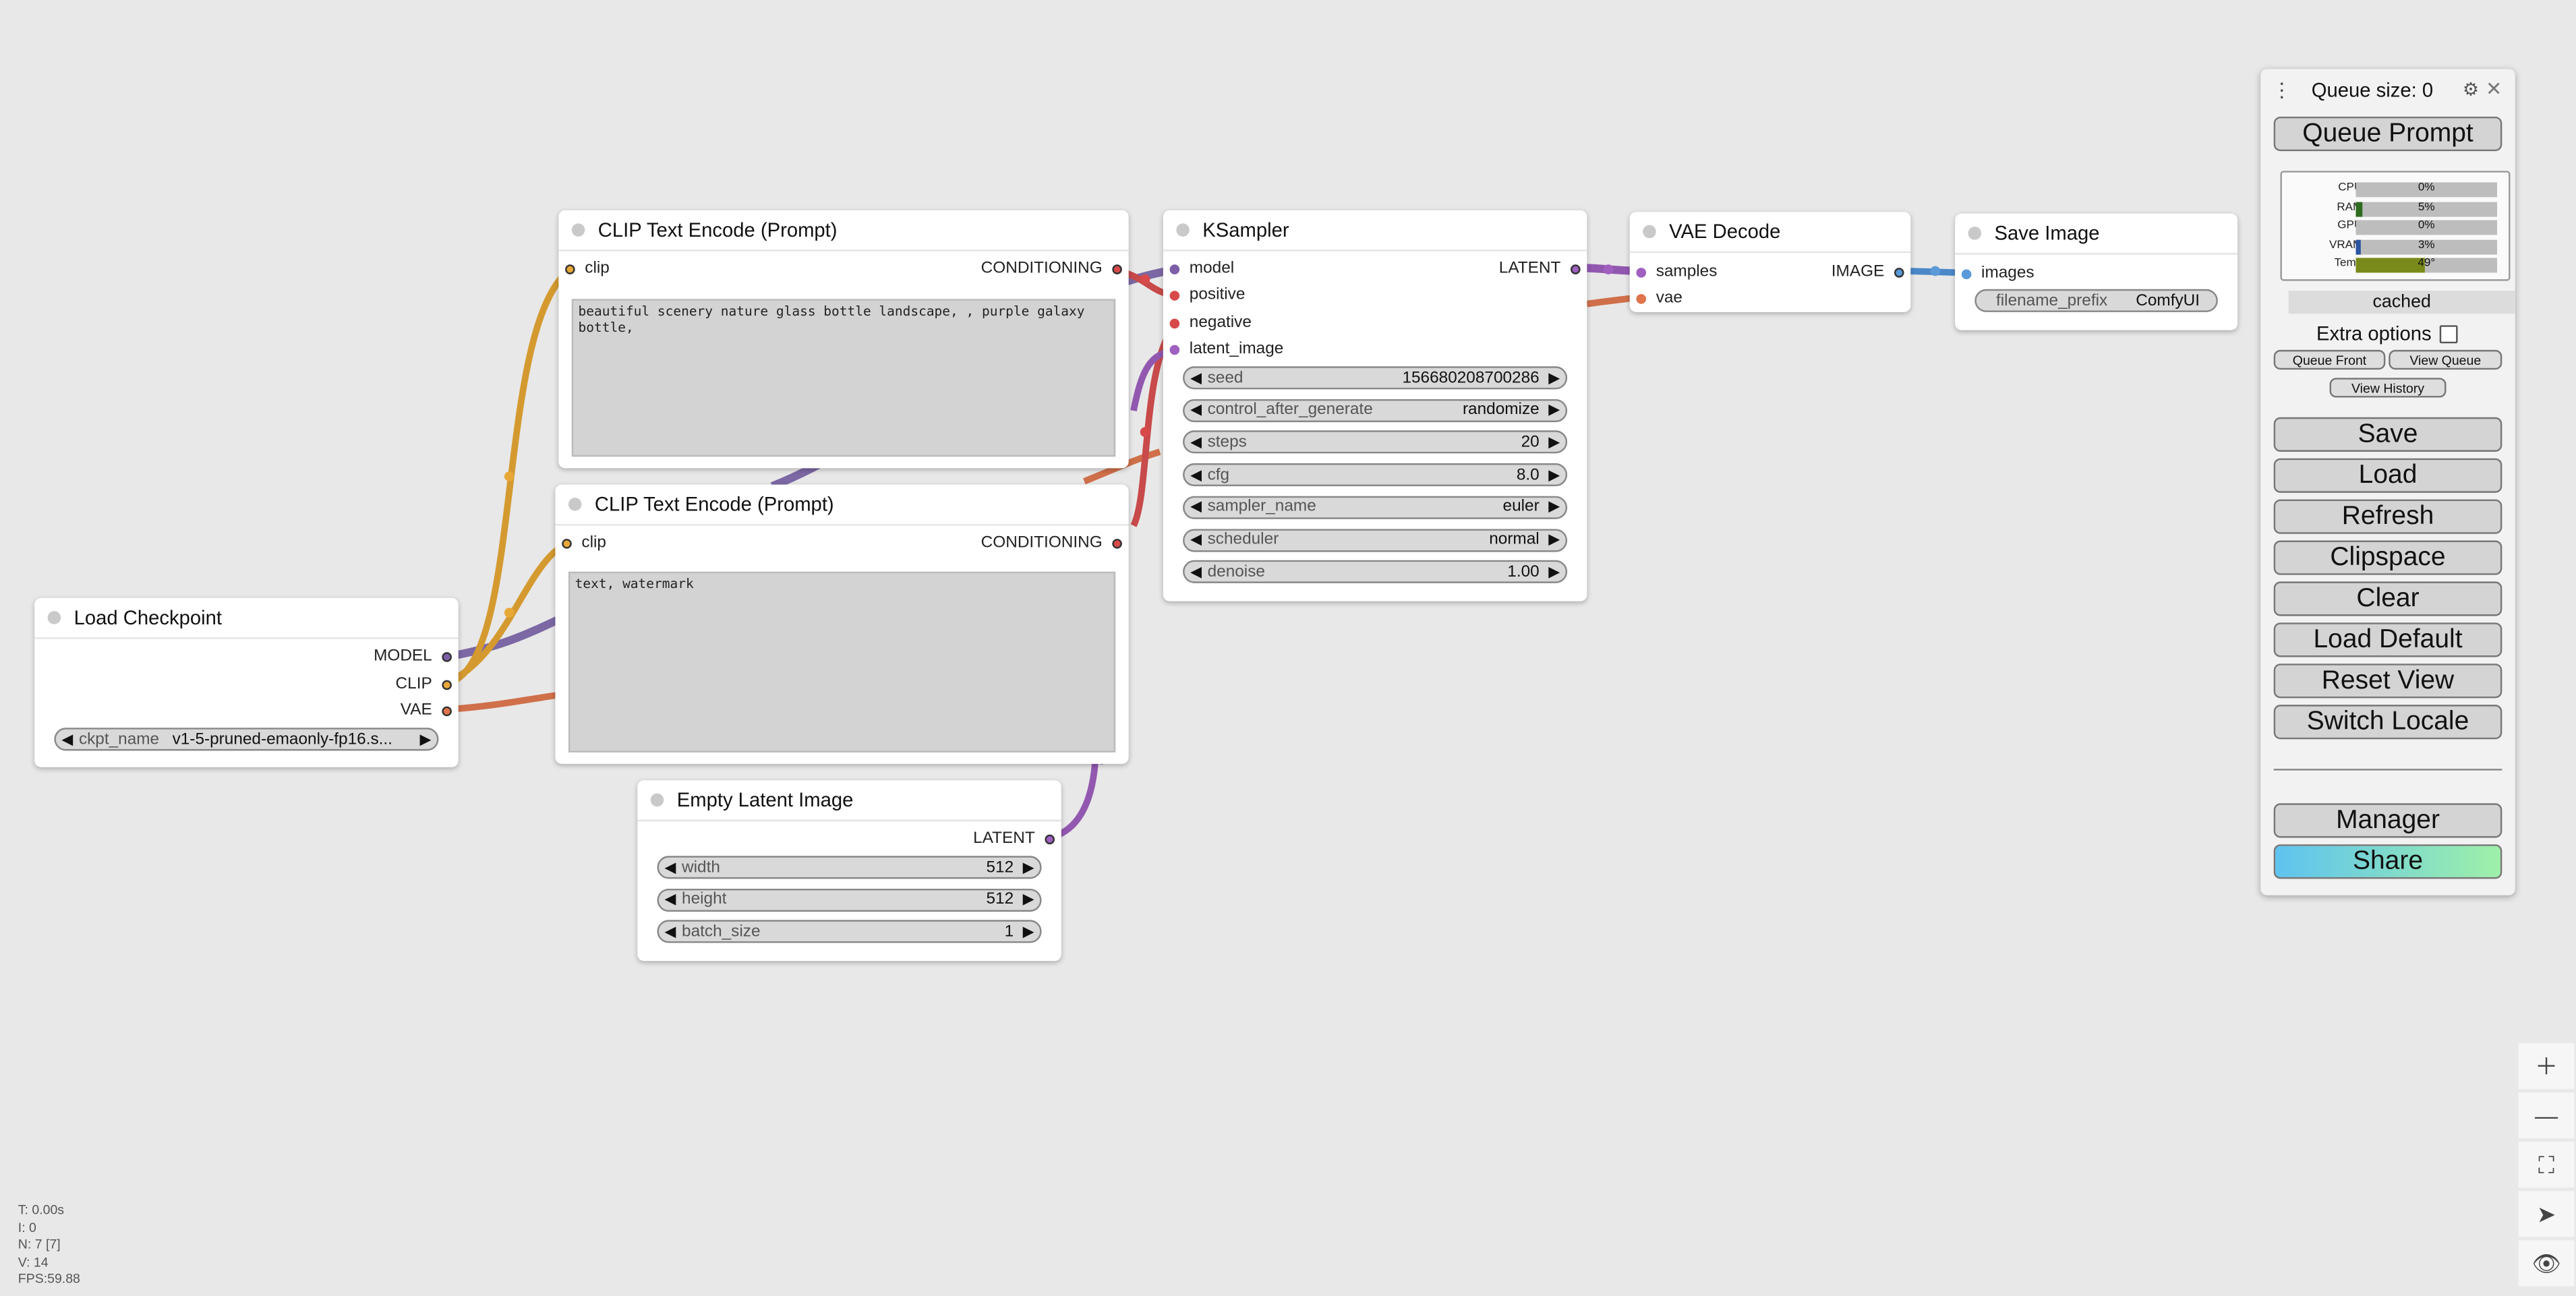 This screenshot has height=1296, width=2576. Describe the element at coordinates (447, 684) in the screenshot. I see `clip-output-pin` at that location.